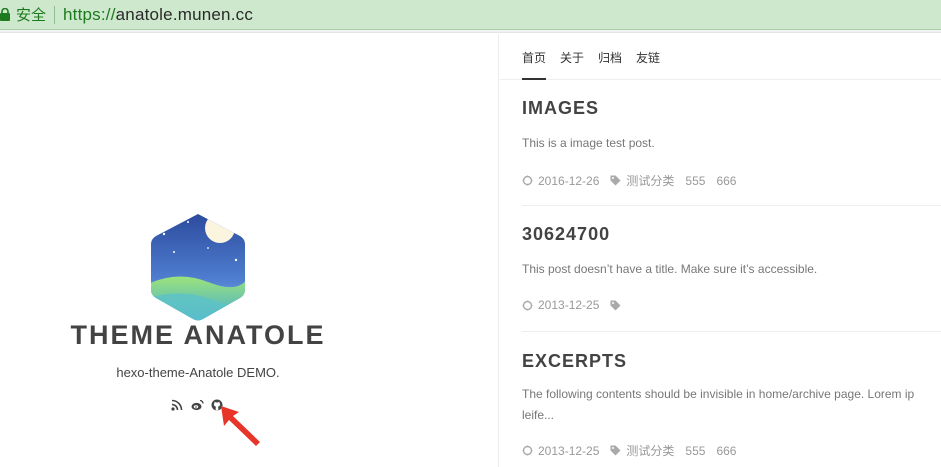 The height and width of the screenshot is (467, 941). I want to click on site-logo, so click(198, 268).